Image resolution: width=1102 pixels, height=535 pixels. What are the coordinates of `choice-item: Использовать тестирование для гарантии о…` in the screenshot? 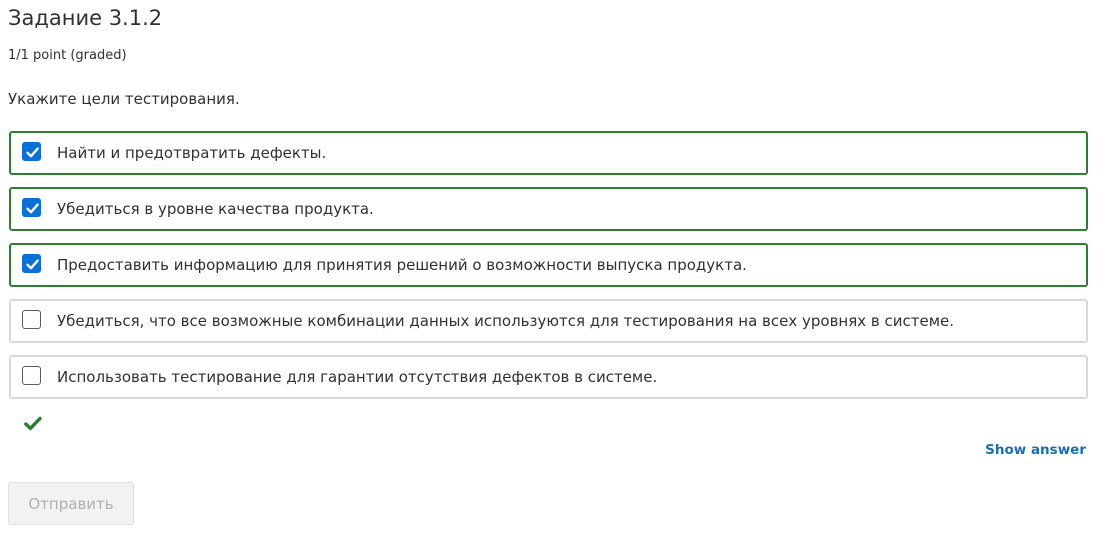 It's located at (548, 377).